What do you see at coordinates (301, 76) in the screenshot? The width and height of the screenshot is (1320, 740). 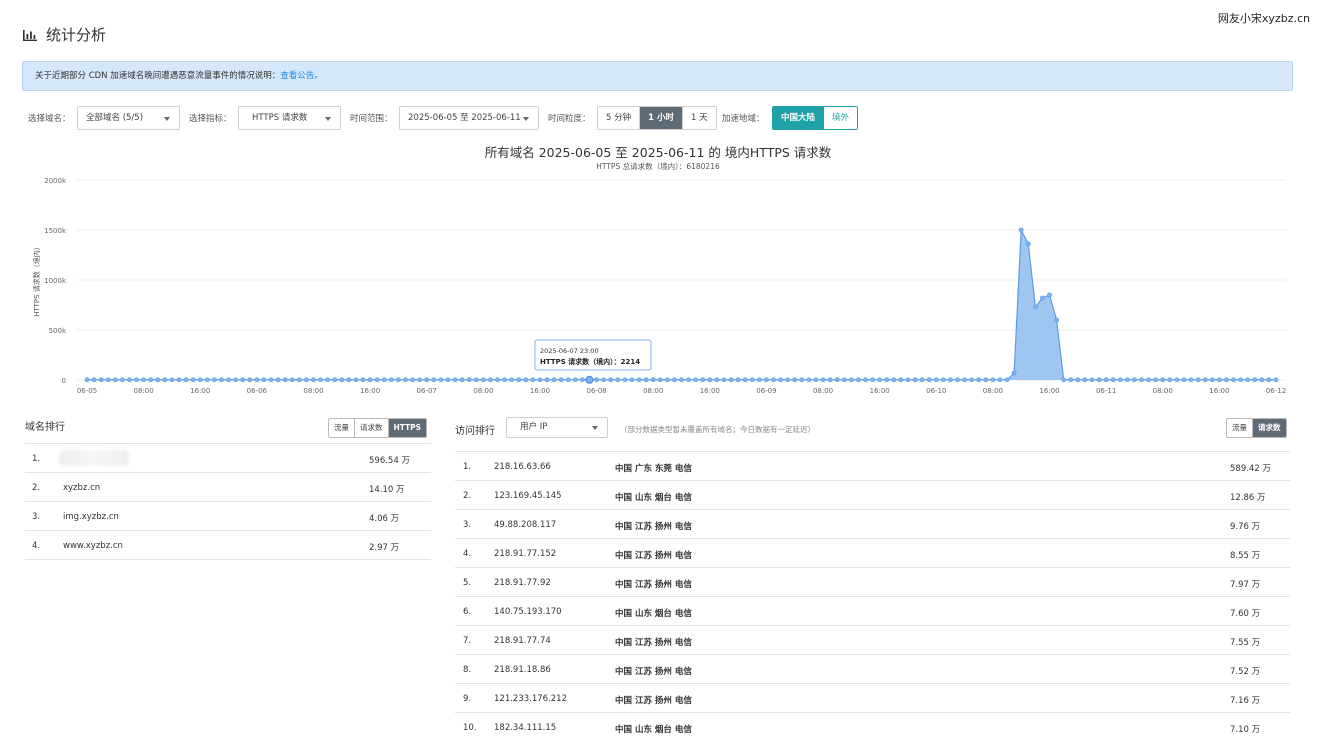 I see `notice-link: 查看公告。` at bounding box center [301, 76].